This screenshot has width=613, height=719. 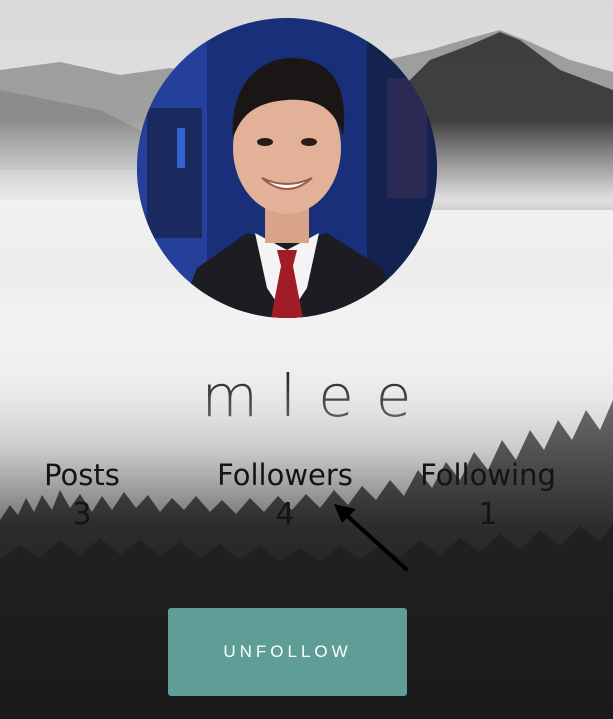 I want to click on following-label: Following, so click(x=488, y=475).